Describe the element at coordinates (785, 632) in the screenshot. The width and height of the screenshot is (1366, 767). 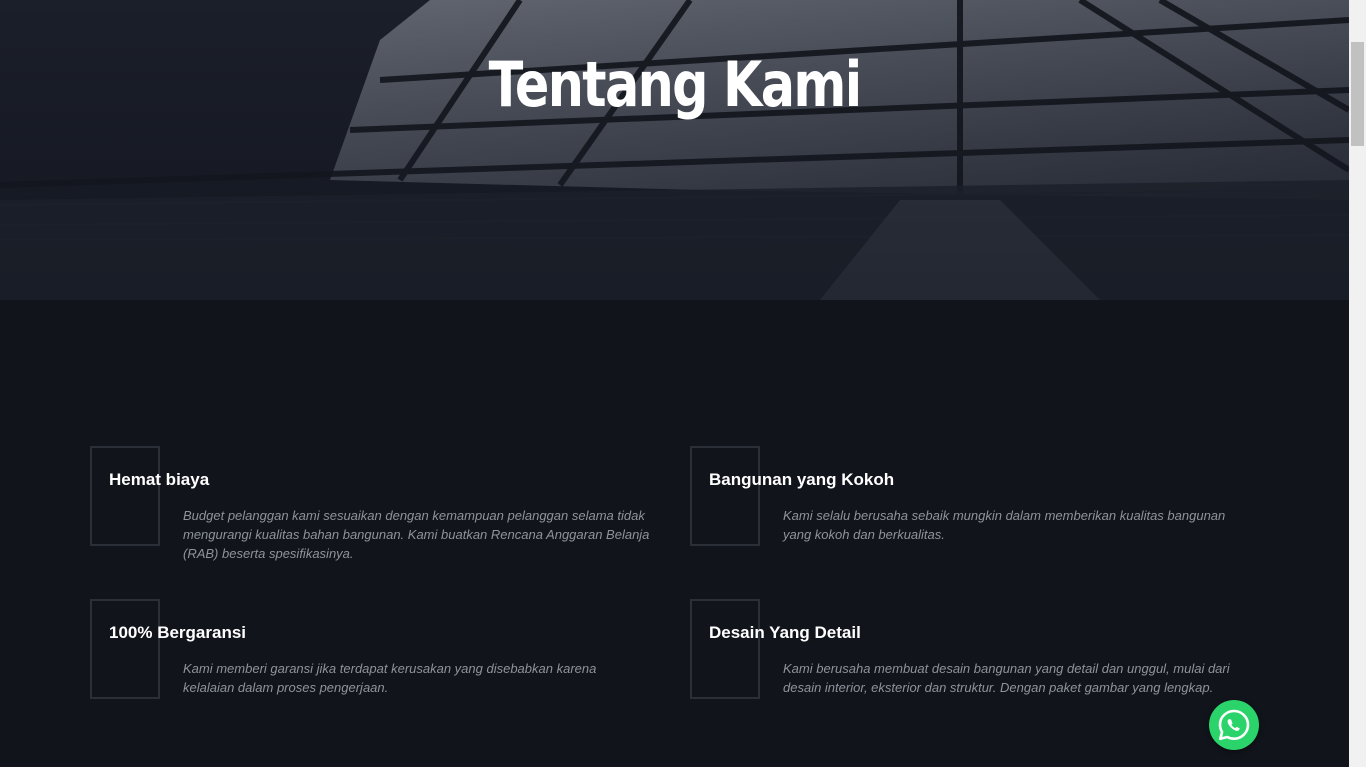
I see `feature-title: Desain Yang Detail` at that location.